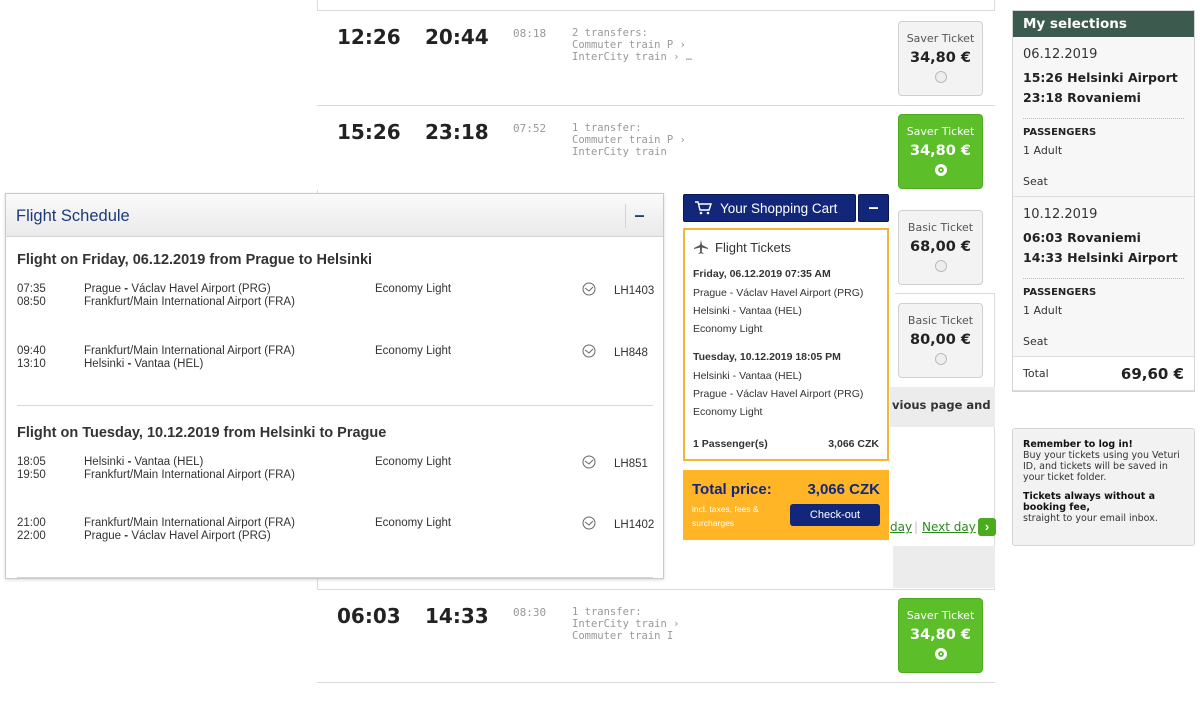 The height and width of the screenshot is (704, 1200). I want to click on cart-outbound-from: Prague - Václav Havel Airport (PRG), so click(778, 293).